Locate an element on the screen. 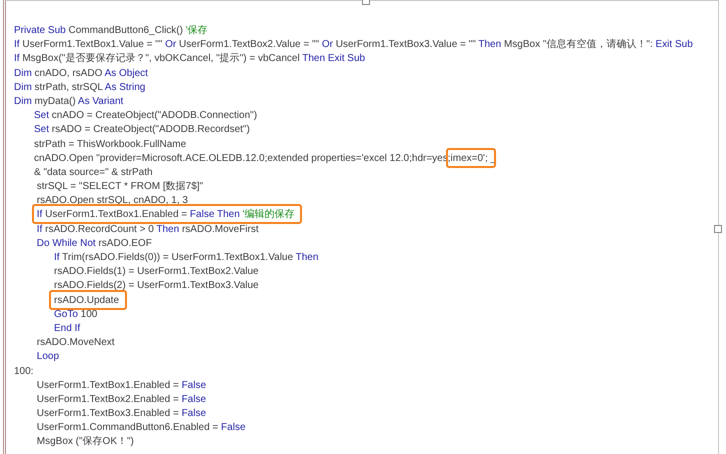 The width and height of the screenshot is (726, 454). code-line: strPath = ThisWorkbook.FullName is located at coordinates (109, 145).